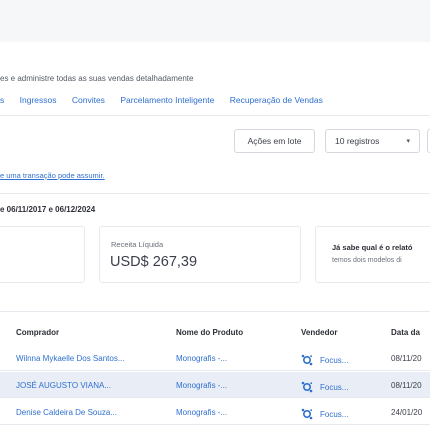 The image size is (430, 430). I want to click on tab-parcelamento-inteligente: Parcelamento Inteligente, so click(167, 100).